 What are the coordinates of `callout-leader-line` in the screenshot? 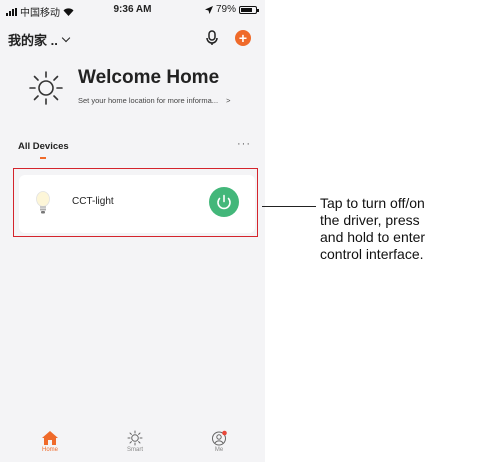 It's located at (289, 206).